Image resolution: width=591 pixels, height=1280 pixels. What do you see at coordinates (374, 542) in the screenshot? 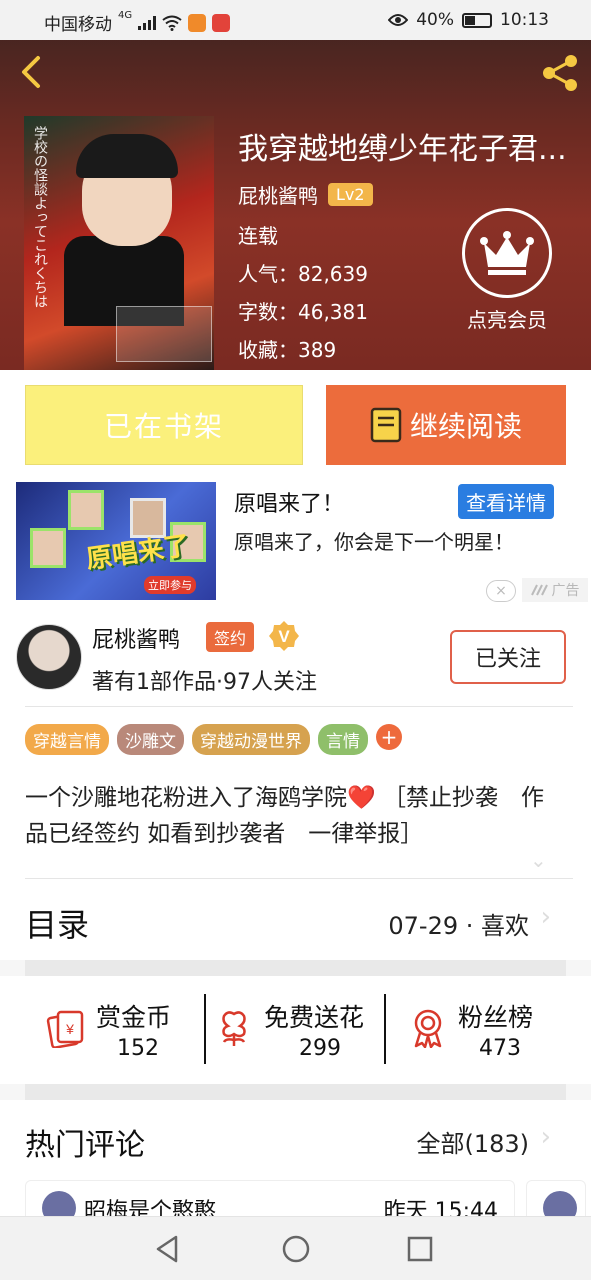
I see `ad-description: 原唱来了，你会是下一个明星！` at bounding box center [374, 542].